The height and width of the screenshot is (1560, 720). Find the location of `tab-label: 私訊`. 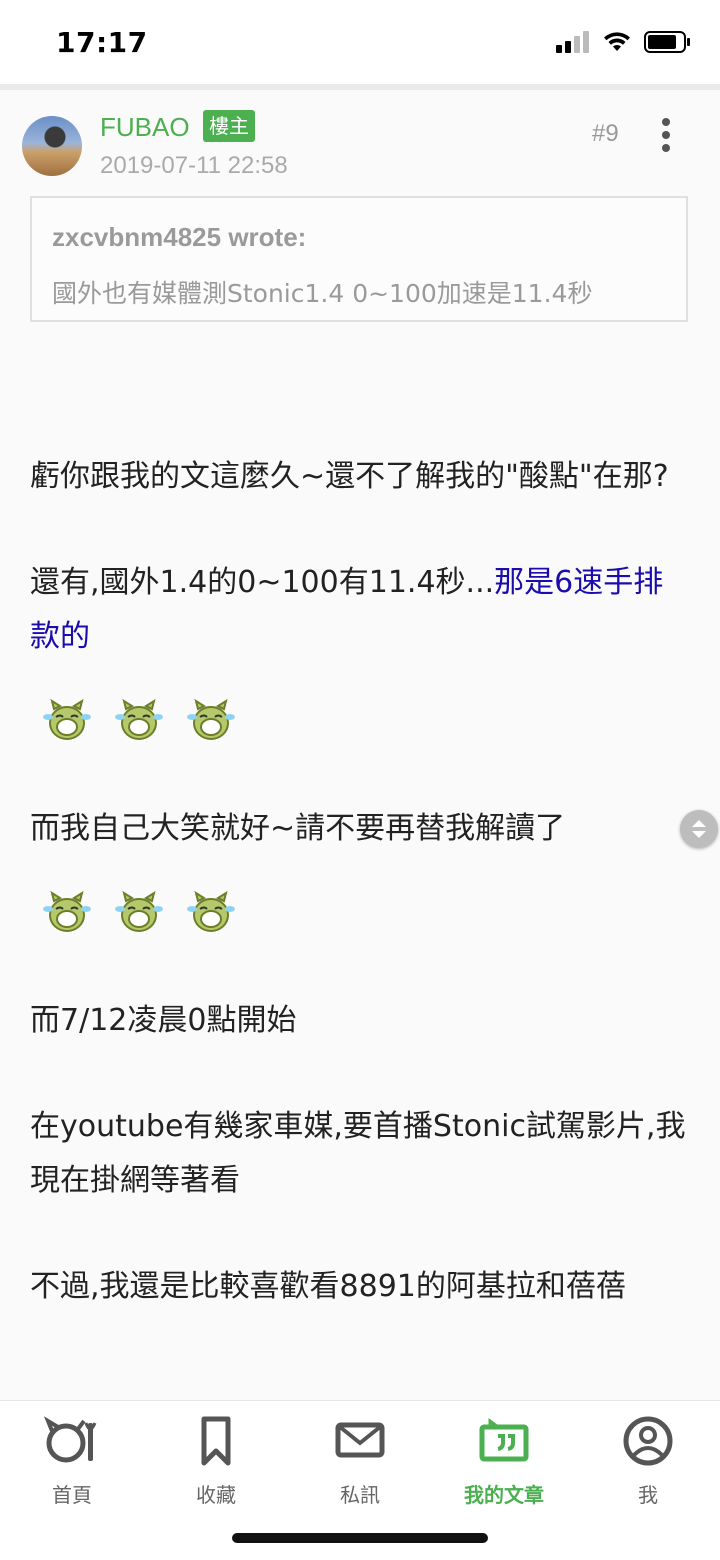

tab-label: 私訊 is located at coordinates (360, 1495).